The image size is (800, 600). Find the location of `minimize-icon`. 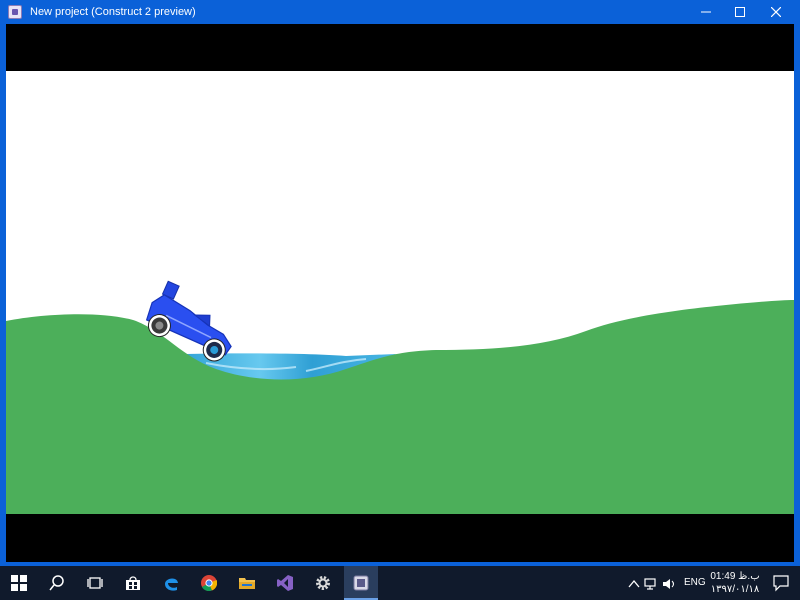

minimize-icon is located at coordinates (706, 12).